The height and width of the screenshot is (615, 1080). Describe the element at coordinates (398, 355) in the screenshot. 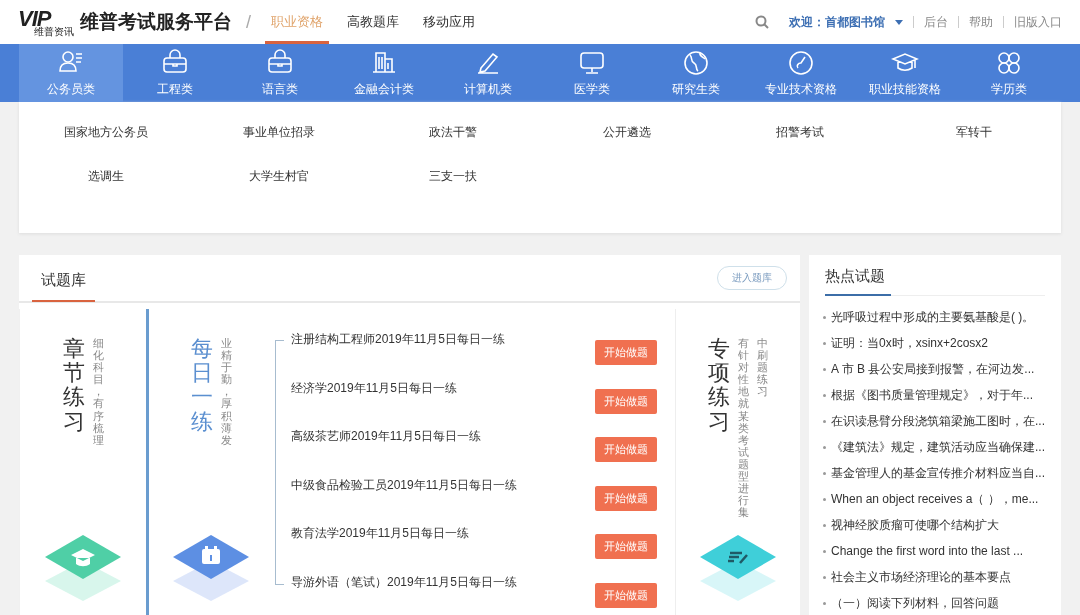

I see `practice-title: 注册结构工程师2019年11月5日每日一练` at that location.